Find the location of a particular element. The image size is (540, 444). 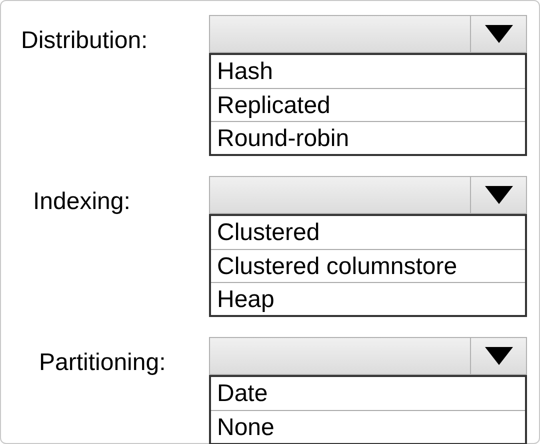

dropdown-option: None is located at coordinates (368, 426).